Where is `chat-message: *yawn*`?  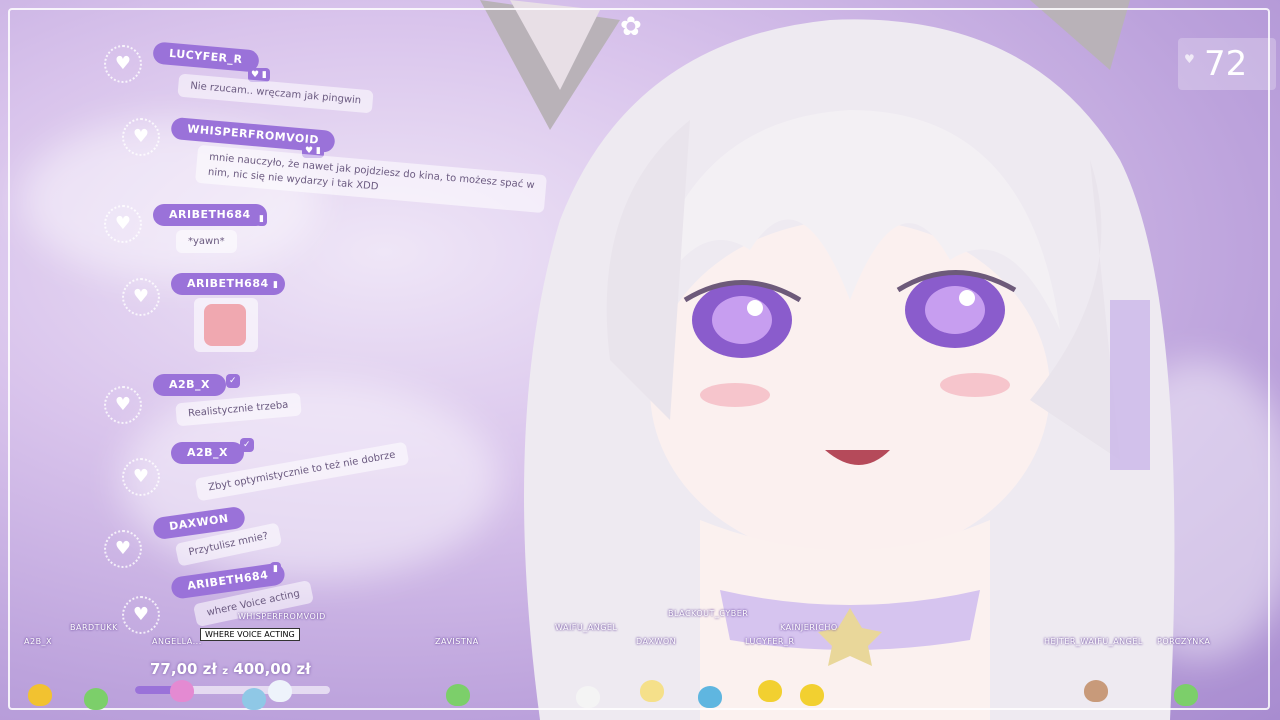
chat-message: *yawn* is located at coordinates (206, 241).